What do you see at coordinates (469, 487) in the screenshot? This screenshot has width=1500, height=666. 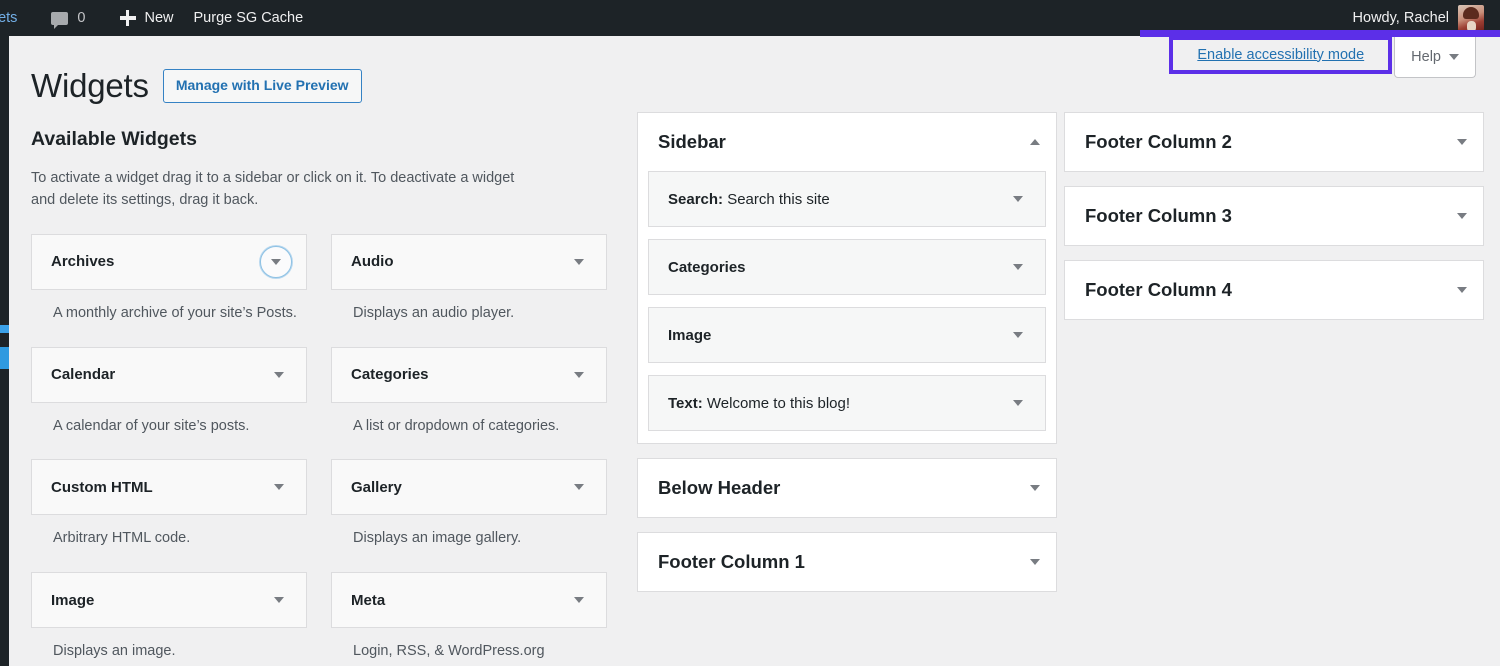 I see `available-widget-gallery: Gallery` at bounding box center [469, 487].